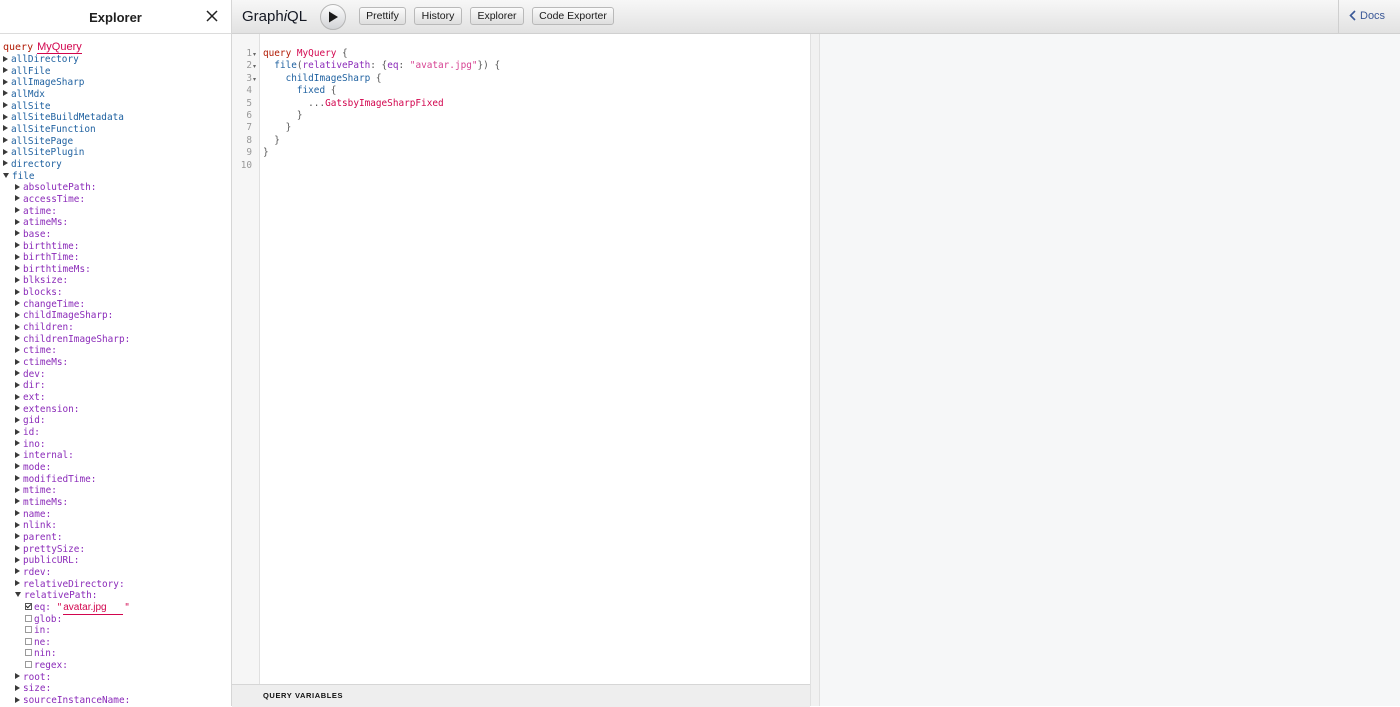 The width and height of the screenshot is (1400, 707). Describe the element at coordinates (115, 445) in the screenshot. I see `explorer-arg-ino: ino:` at that location.